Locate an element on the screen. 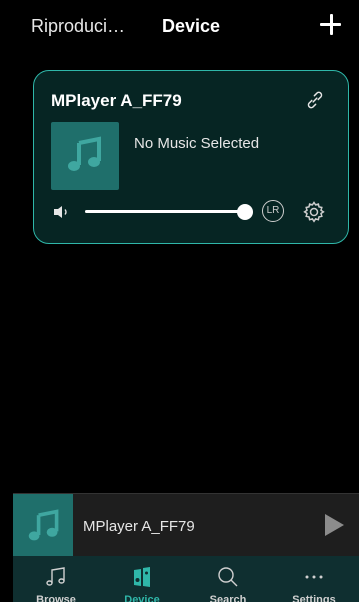 The height and width of the screenshot is (602, 359). tab-settings: Settings is located at coordinates (314, 579).